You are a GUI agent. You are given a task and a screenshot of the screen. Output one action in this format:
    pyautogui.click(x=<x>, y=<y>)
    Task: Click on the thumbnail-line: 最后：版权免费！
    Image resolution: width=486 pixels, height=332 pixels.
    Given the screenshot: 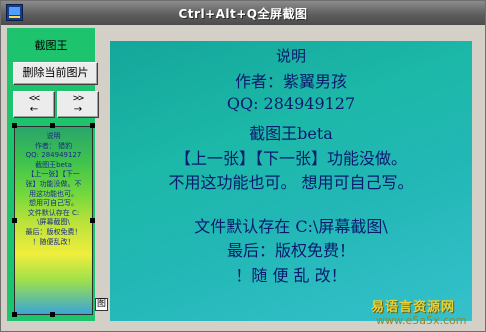 What is the action you would take?
    pyautogui.click(x=53, y=231)
    